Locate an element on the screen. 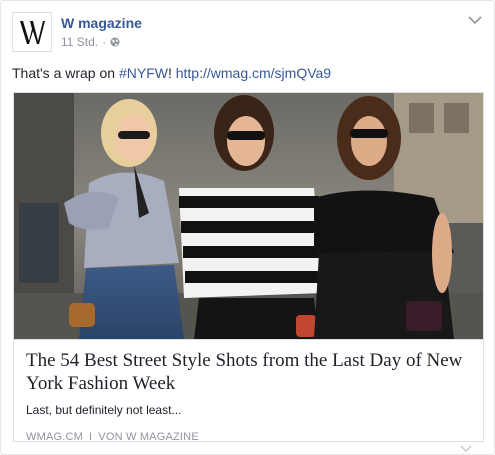  post-subline: 11 Std. · is located at coordinates (101, 42).